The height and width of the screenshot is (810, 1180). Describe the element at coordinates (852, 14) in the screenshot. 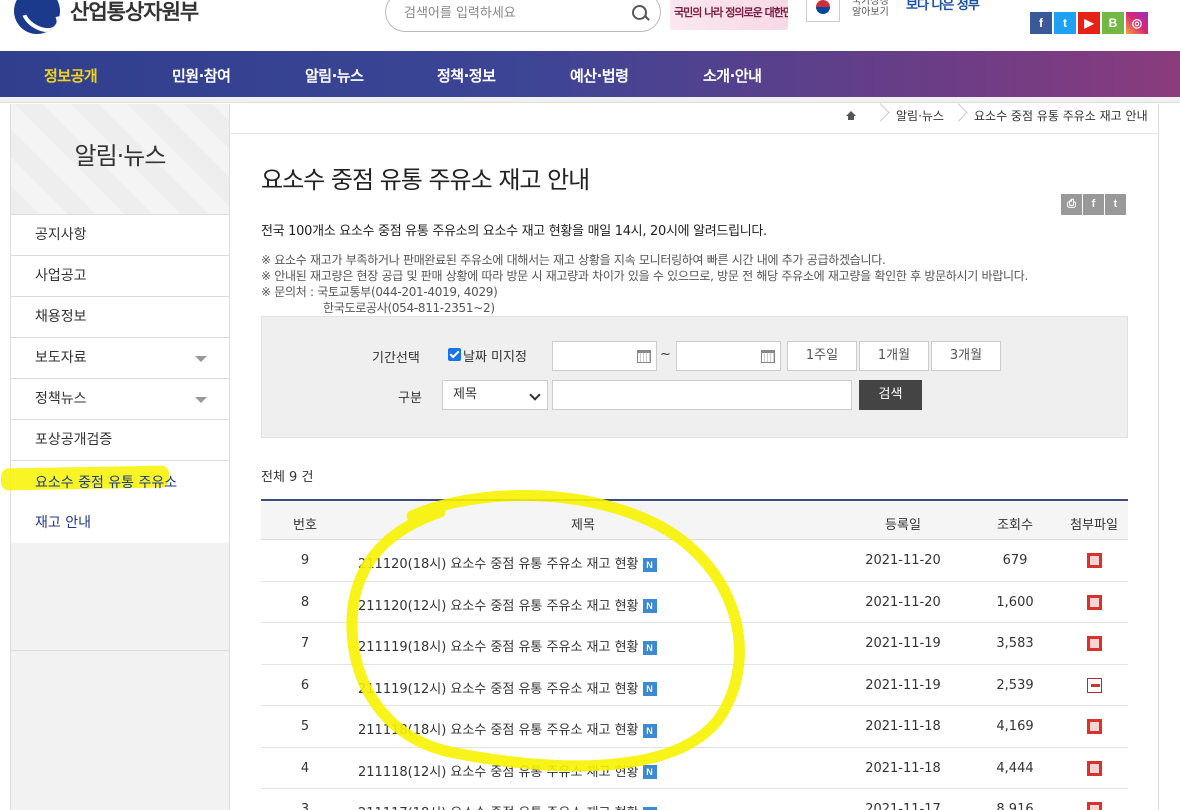

I see `national-symbol-banner: 국가상징 알아보기` at that location.